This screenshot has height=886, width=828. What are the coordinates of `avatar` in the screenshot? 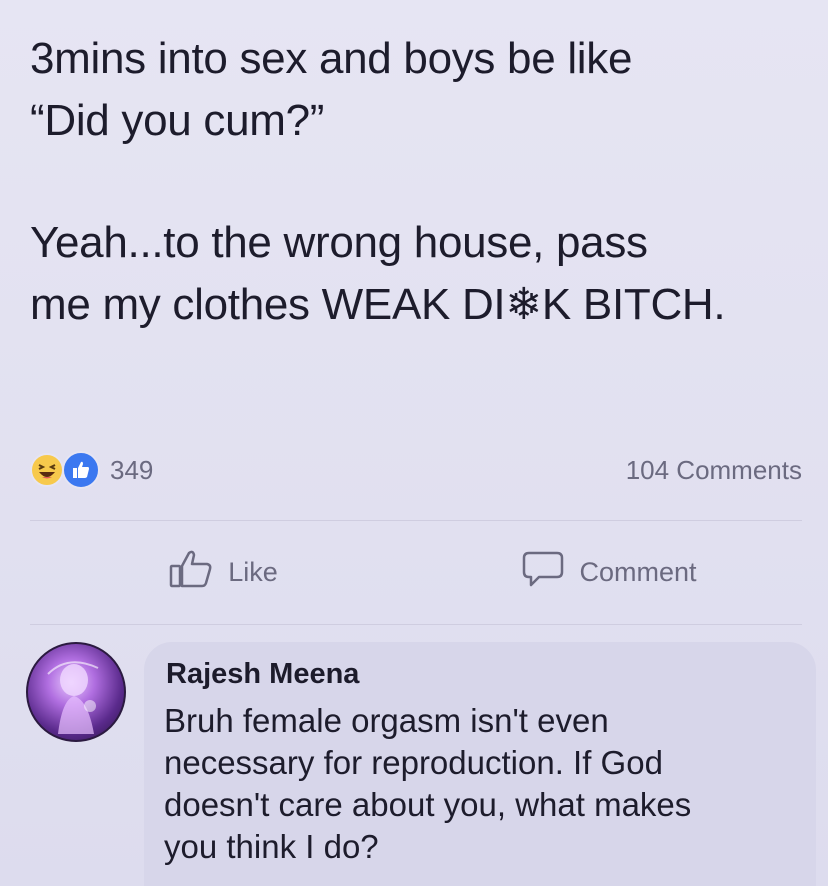 It's located at (76, 692).